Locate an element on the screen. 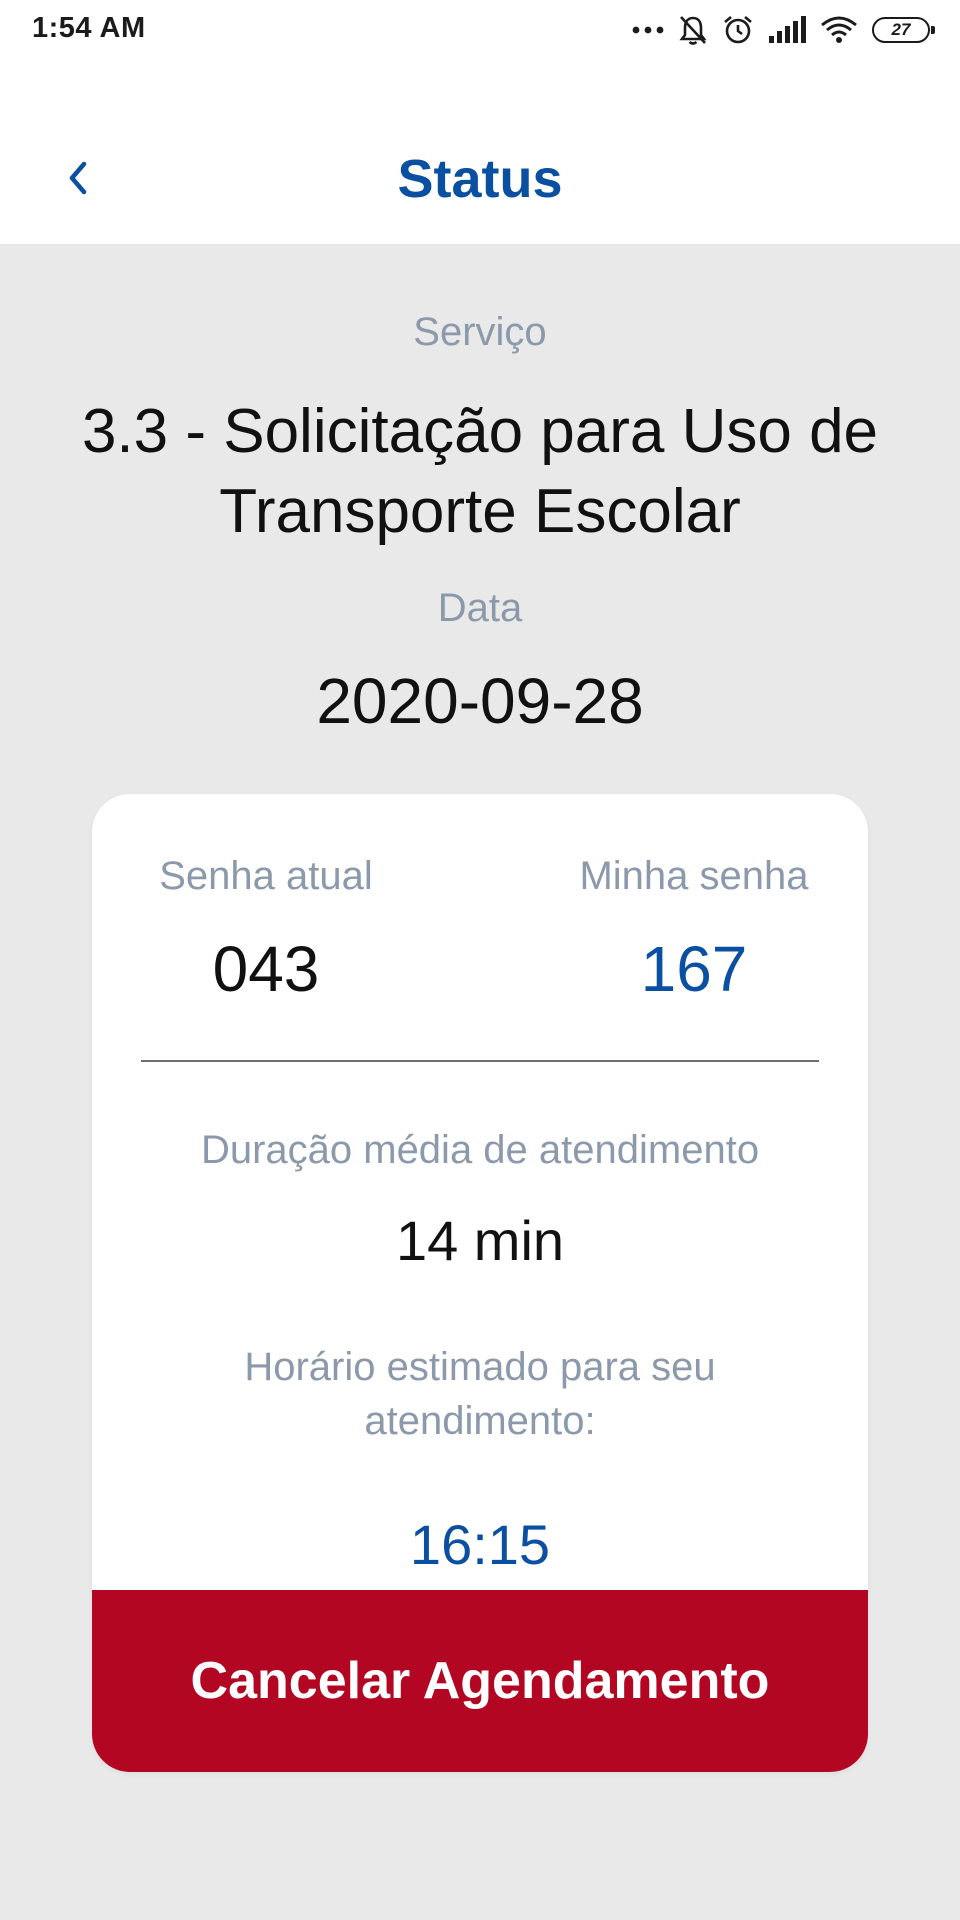 The height and width of the screenshot is (1920, 960). date-value: 2020-09-28 is located at coordinates (480, 701).